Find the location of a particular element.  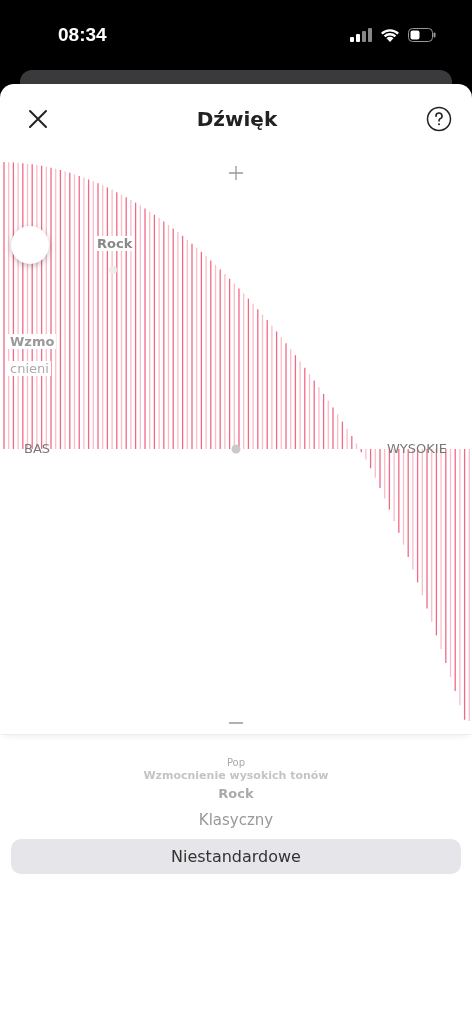

battery-icon is located at coordinates (422, 35).